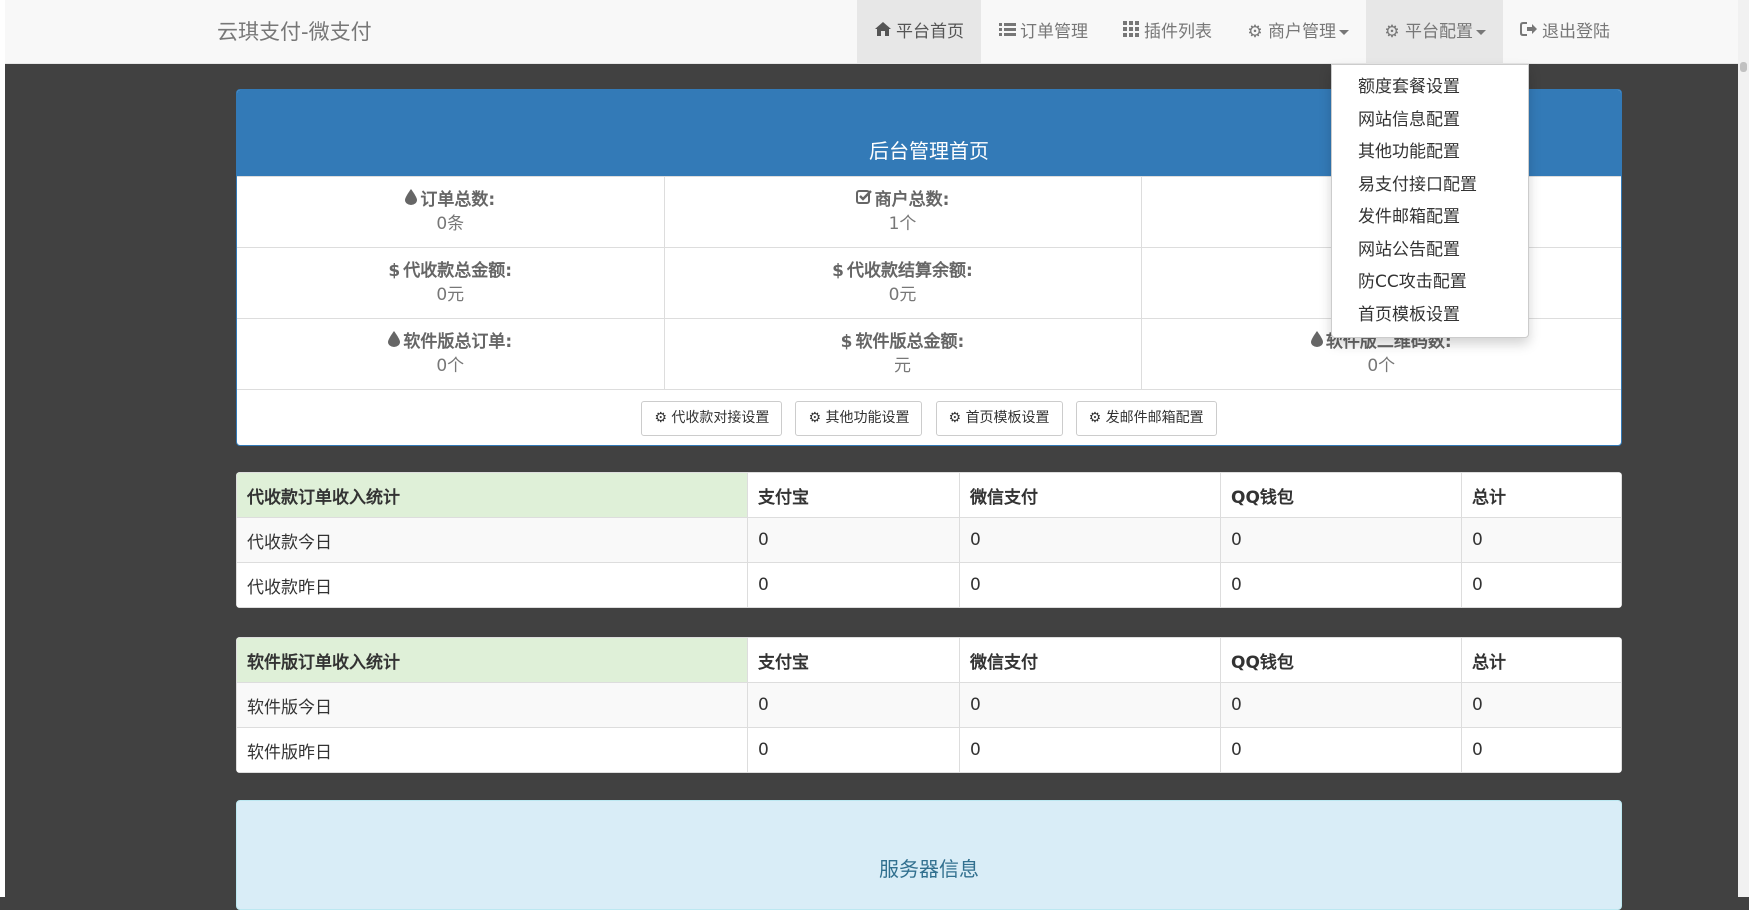 This screenshot has width=1749, height=910. I want to click on nav-orders-label: 订单管理, so click(1054, 32).